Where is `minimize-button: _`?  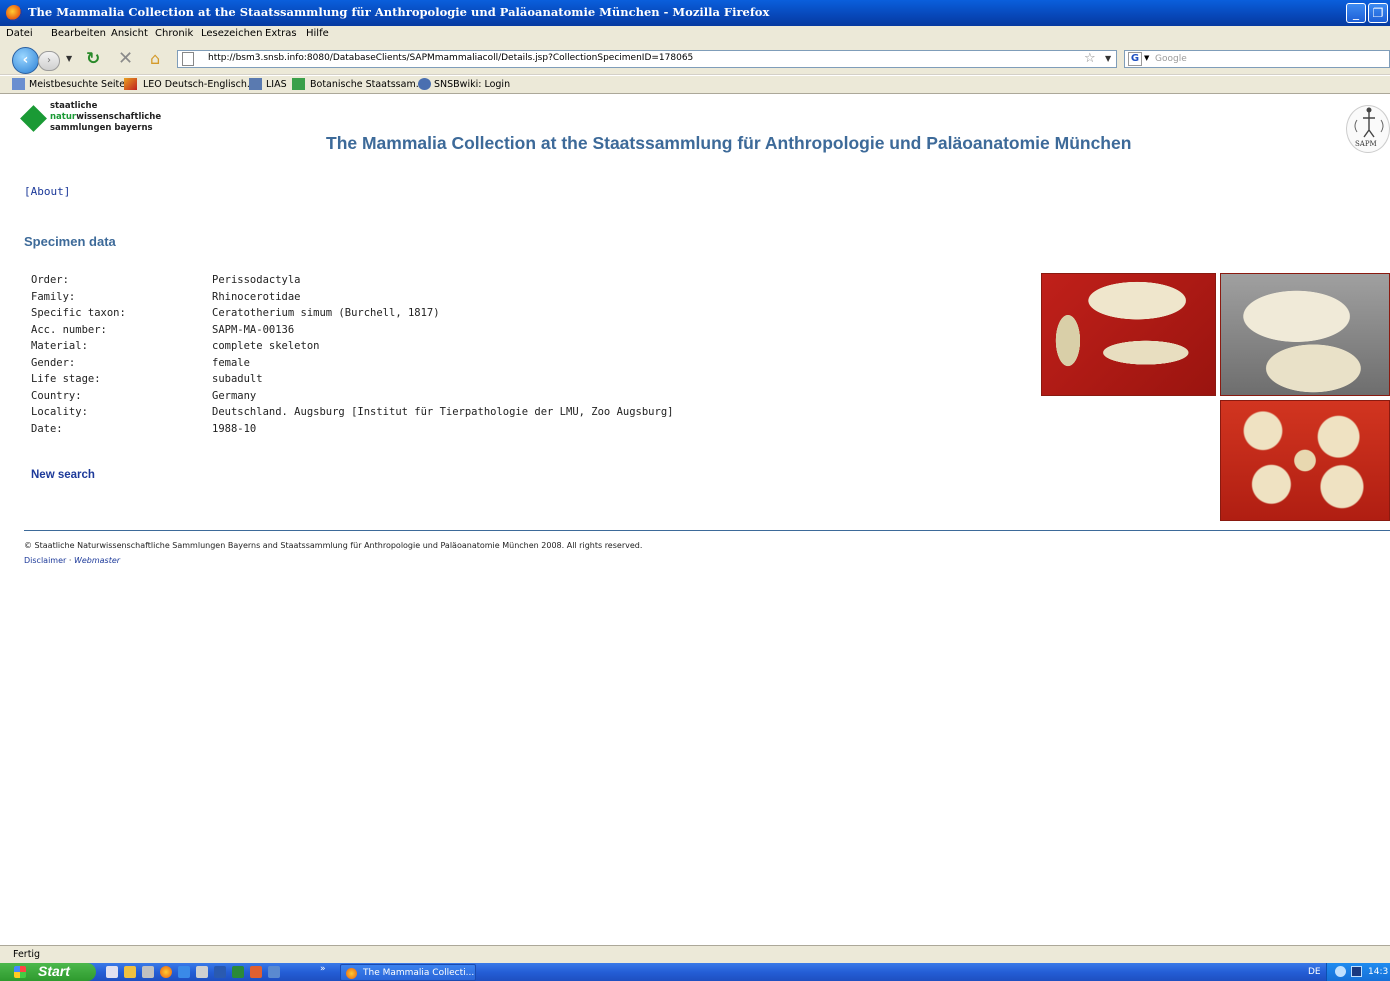 minimize-button: _ is located at coordinates (1356, 13).